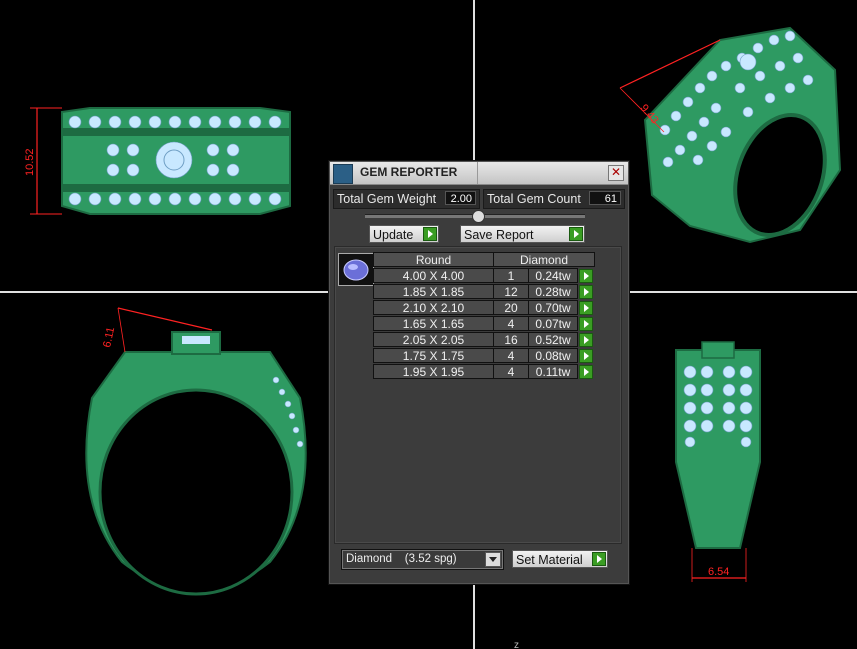  Describe the element at coordinates (534, 199) in the screenshot. I see `total-gem-count-label: Total Gem Count` at that location.